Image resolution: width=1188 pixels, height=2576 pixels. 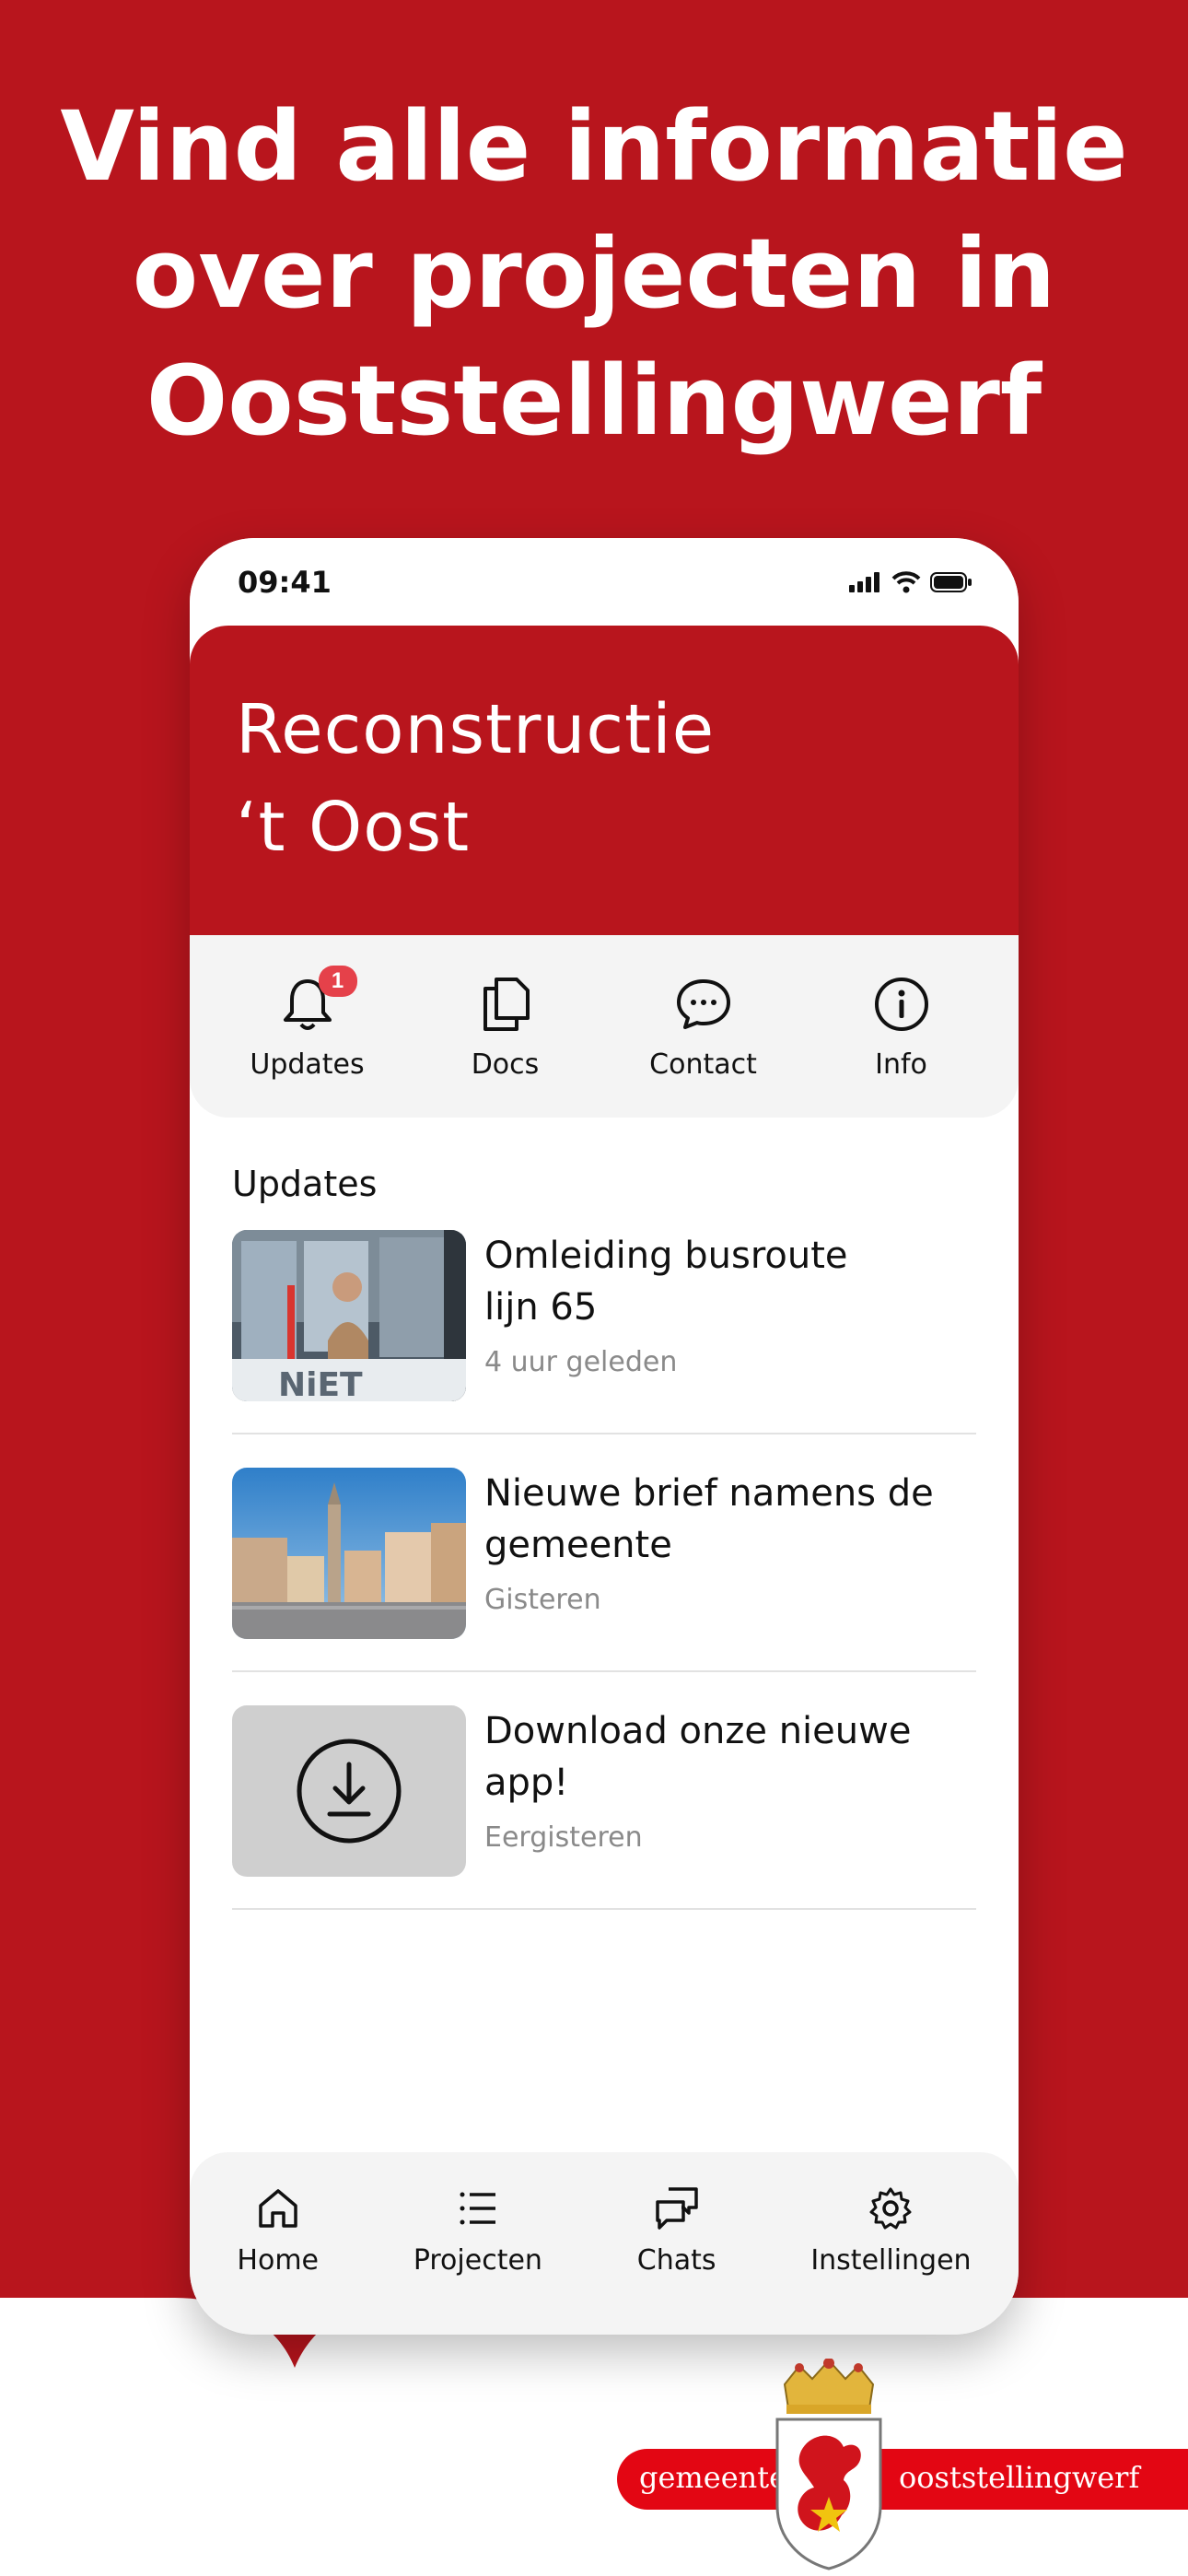 I want to click on project-title: Reconstructie ‘t Oost, so click(x=476, y=778).